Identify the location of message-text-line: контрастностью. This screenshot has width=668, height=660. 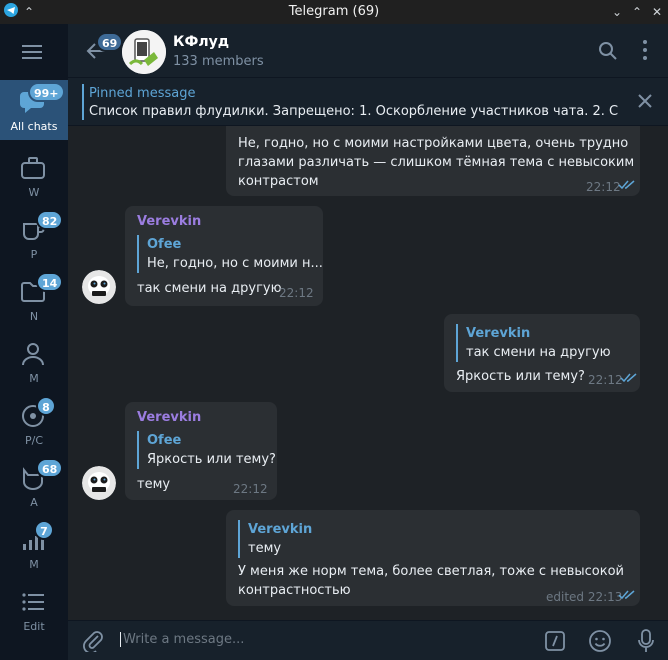
(294, 590).